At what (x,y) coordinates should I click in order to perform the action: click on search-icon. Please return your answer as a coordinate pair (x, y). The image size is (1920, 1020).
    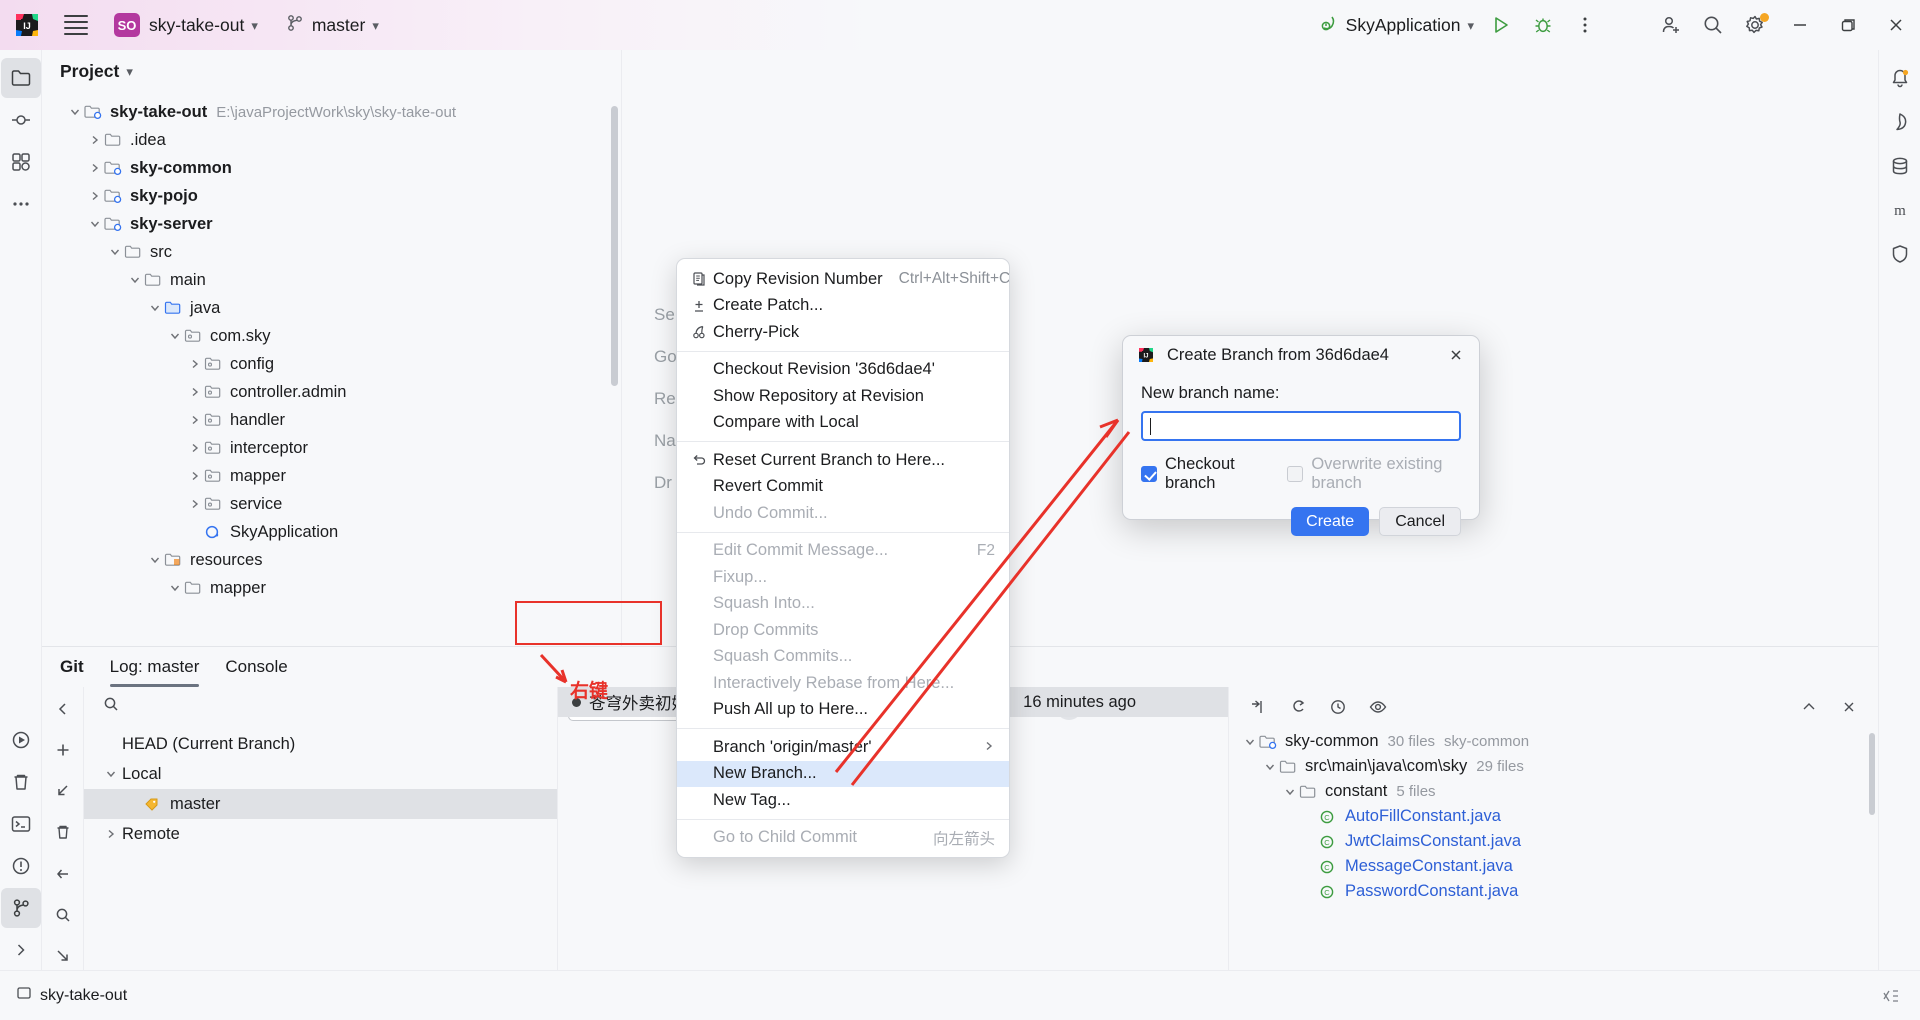
    Looking at the image, I should click on (63, 914).